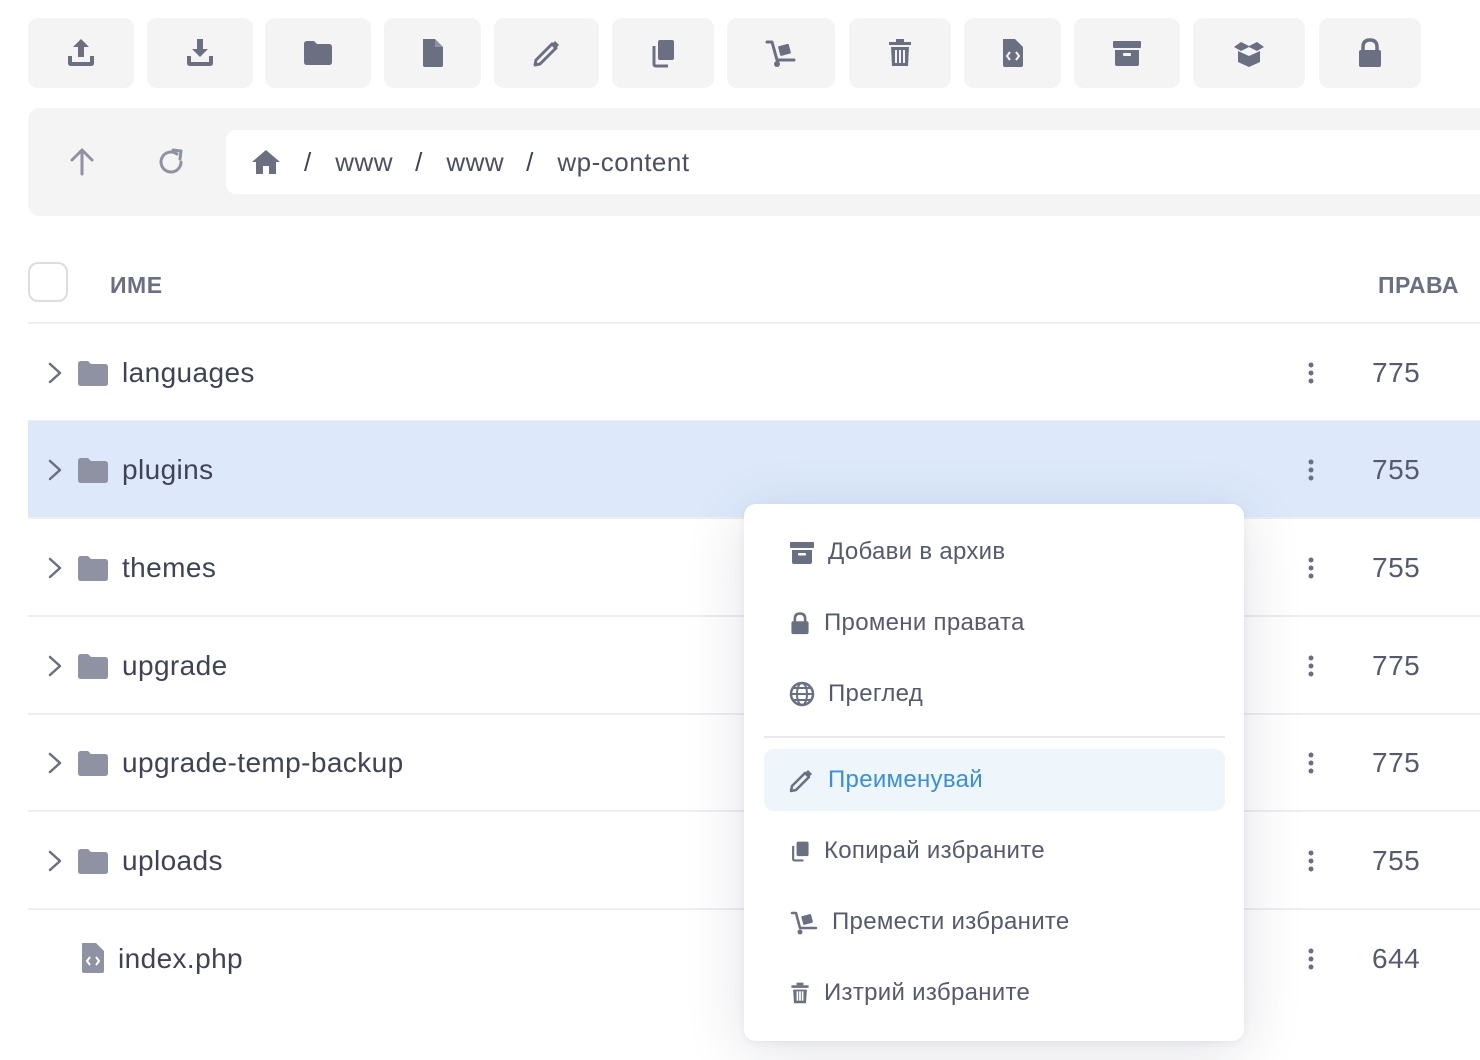  I want to click on lock-icon, so click(1370, 52).